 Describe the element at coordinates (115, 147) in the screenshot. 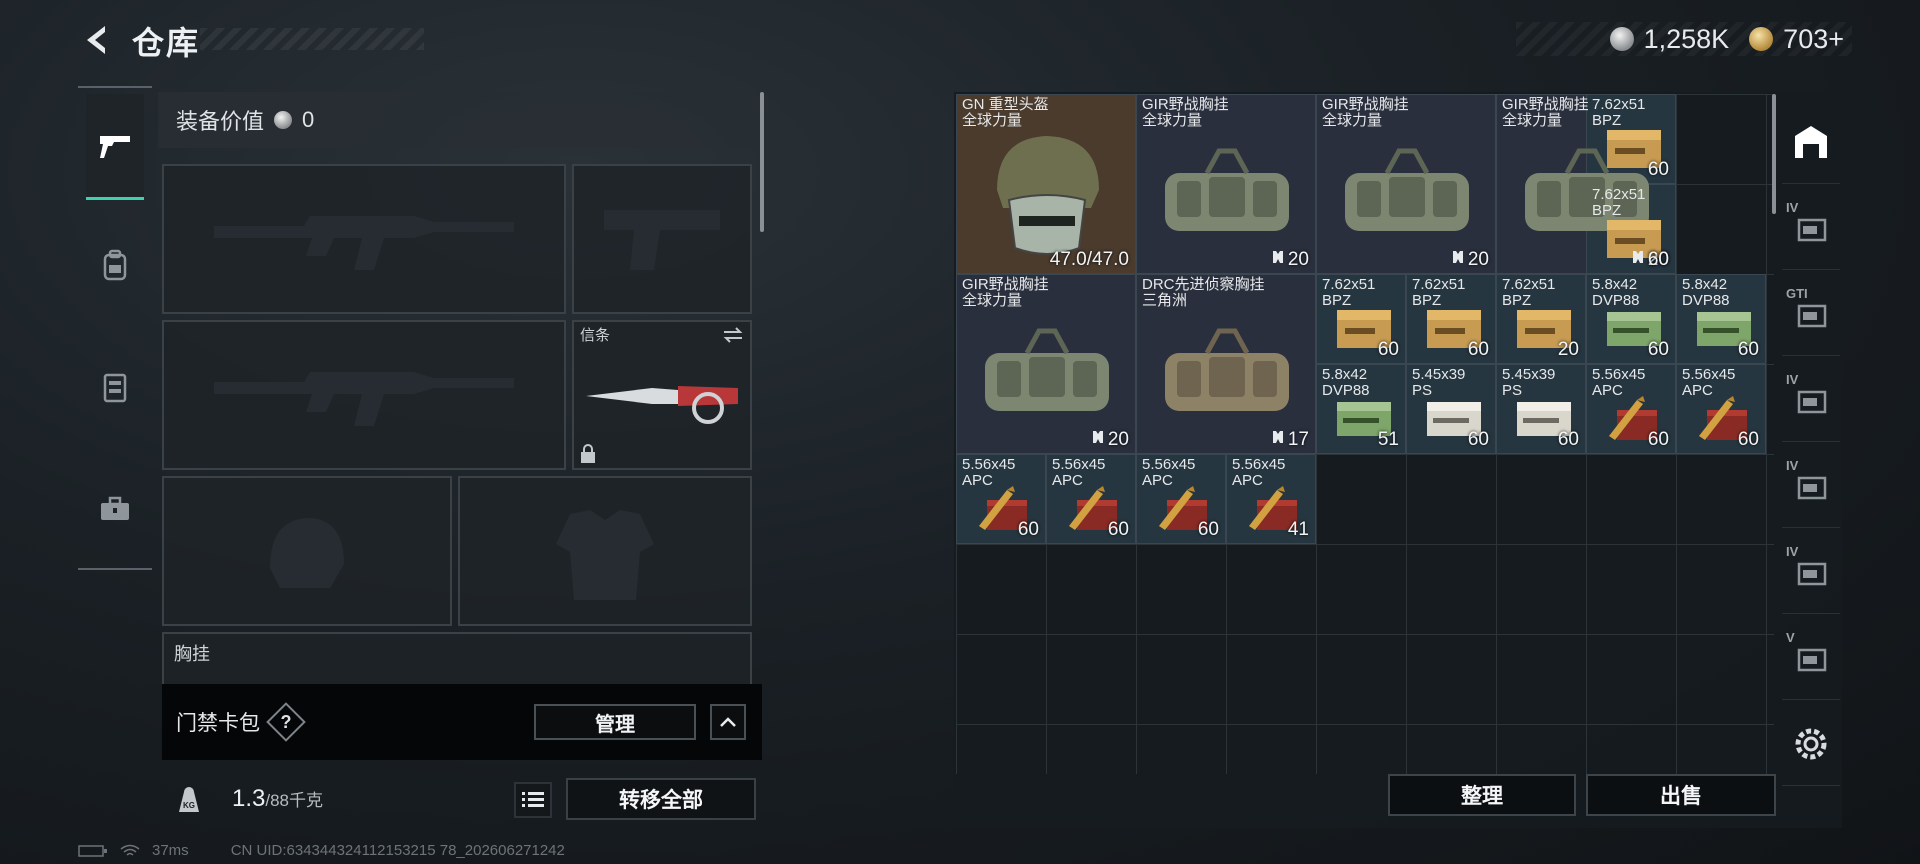

I see `tab-weapons` at that location.